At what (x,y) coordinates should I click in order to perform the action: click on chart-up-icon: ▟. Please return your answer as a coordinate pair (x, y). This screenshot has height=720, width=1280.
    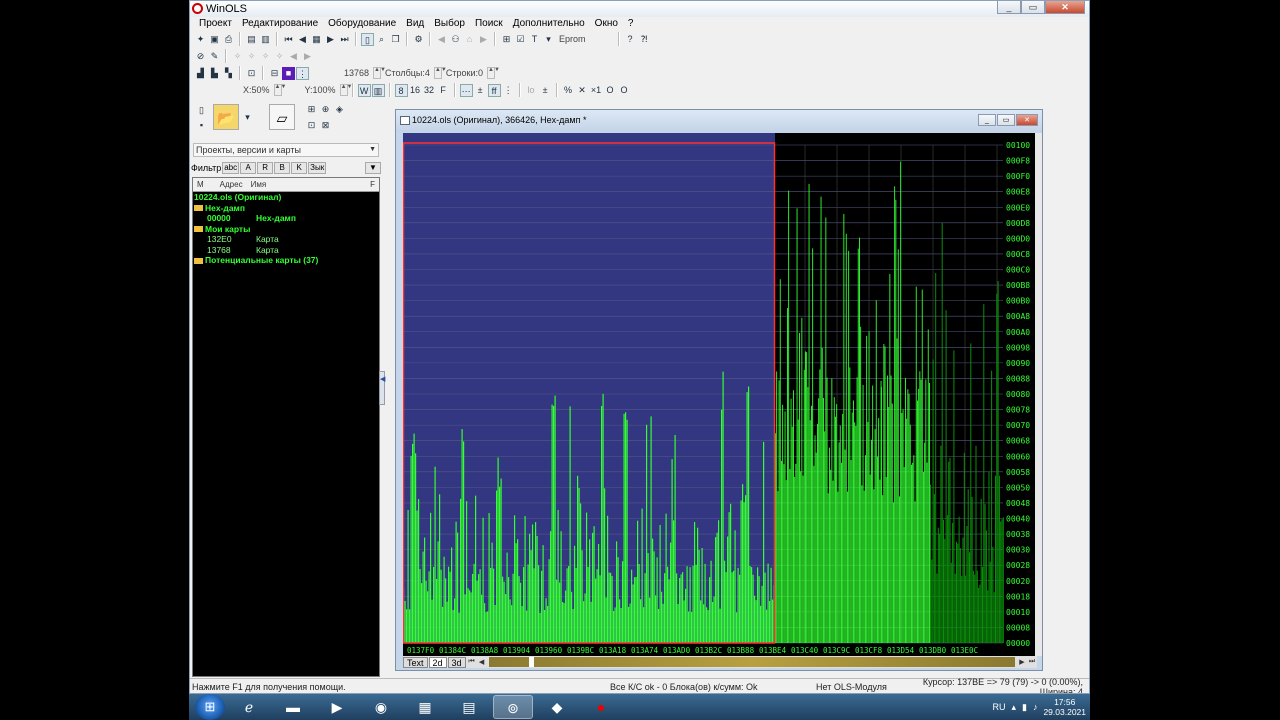
    Looking at the image, I should click on (200, 73).